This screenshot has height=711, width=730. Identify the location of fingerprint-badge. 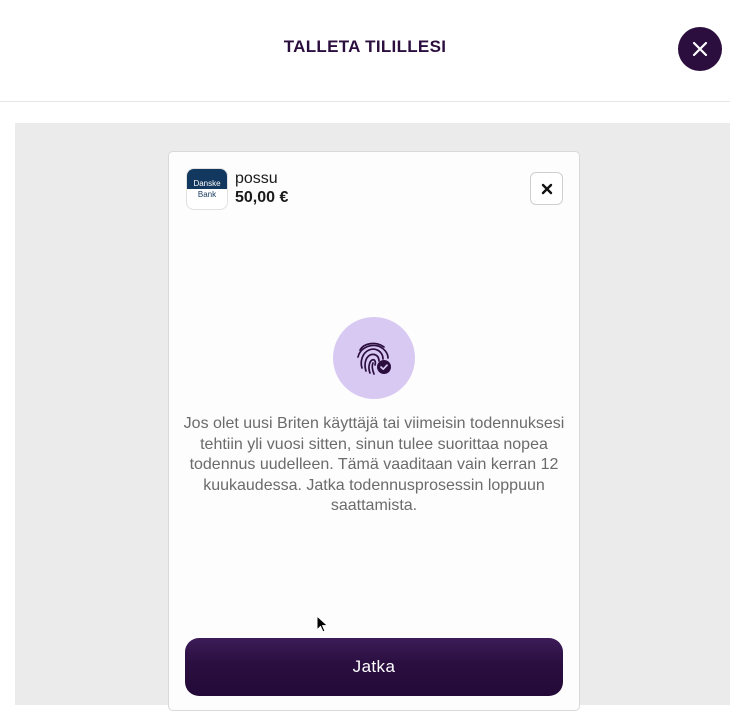
(374, 358).